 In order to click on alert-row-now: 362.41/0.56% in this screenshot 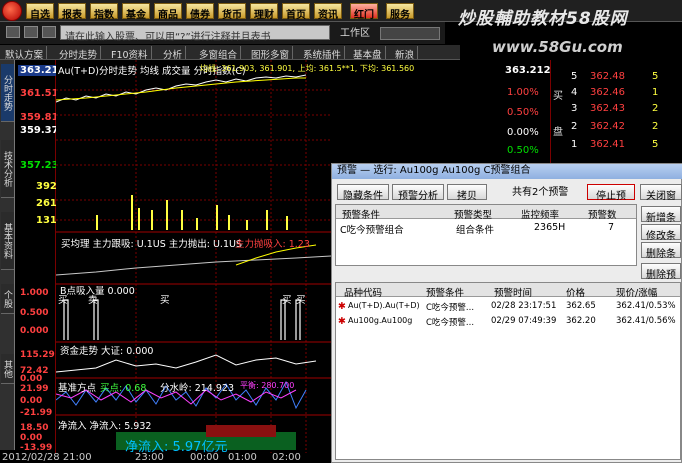, I will do `click(646, 321)`.